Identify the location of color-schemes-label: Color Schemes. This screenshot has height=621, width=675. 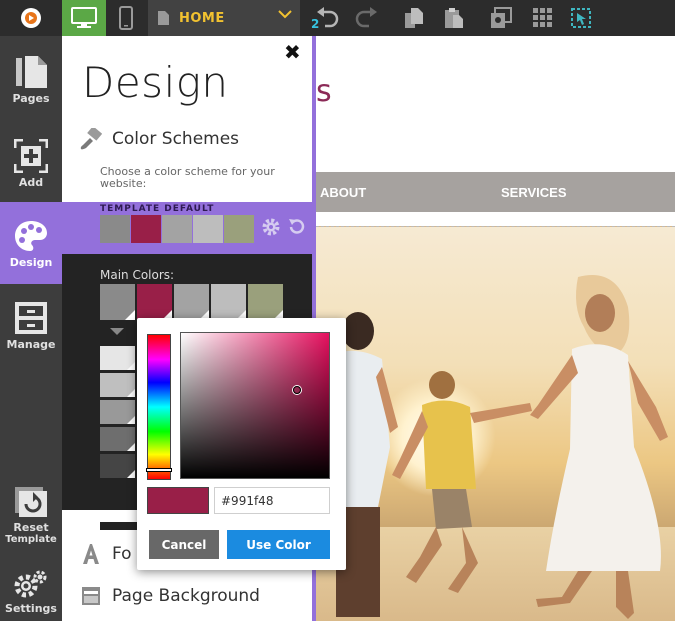
(176, 139).